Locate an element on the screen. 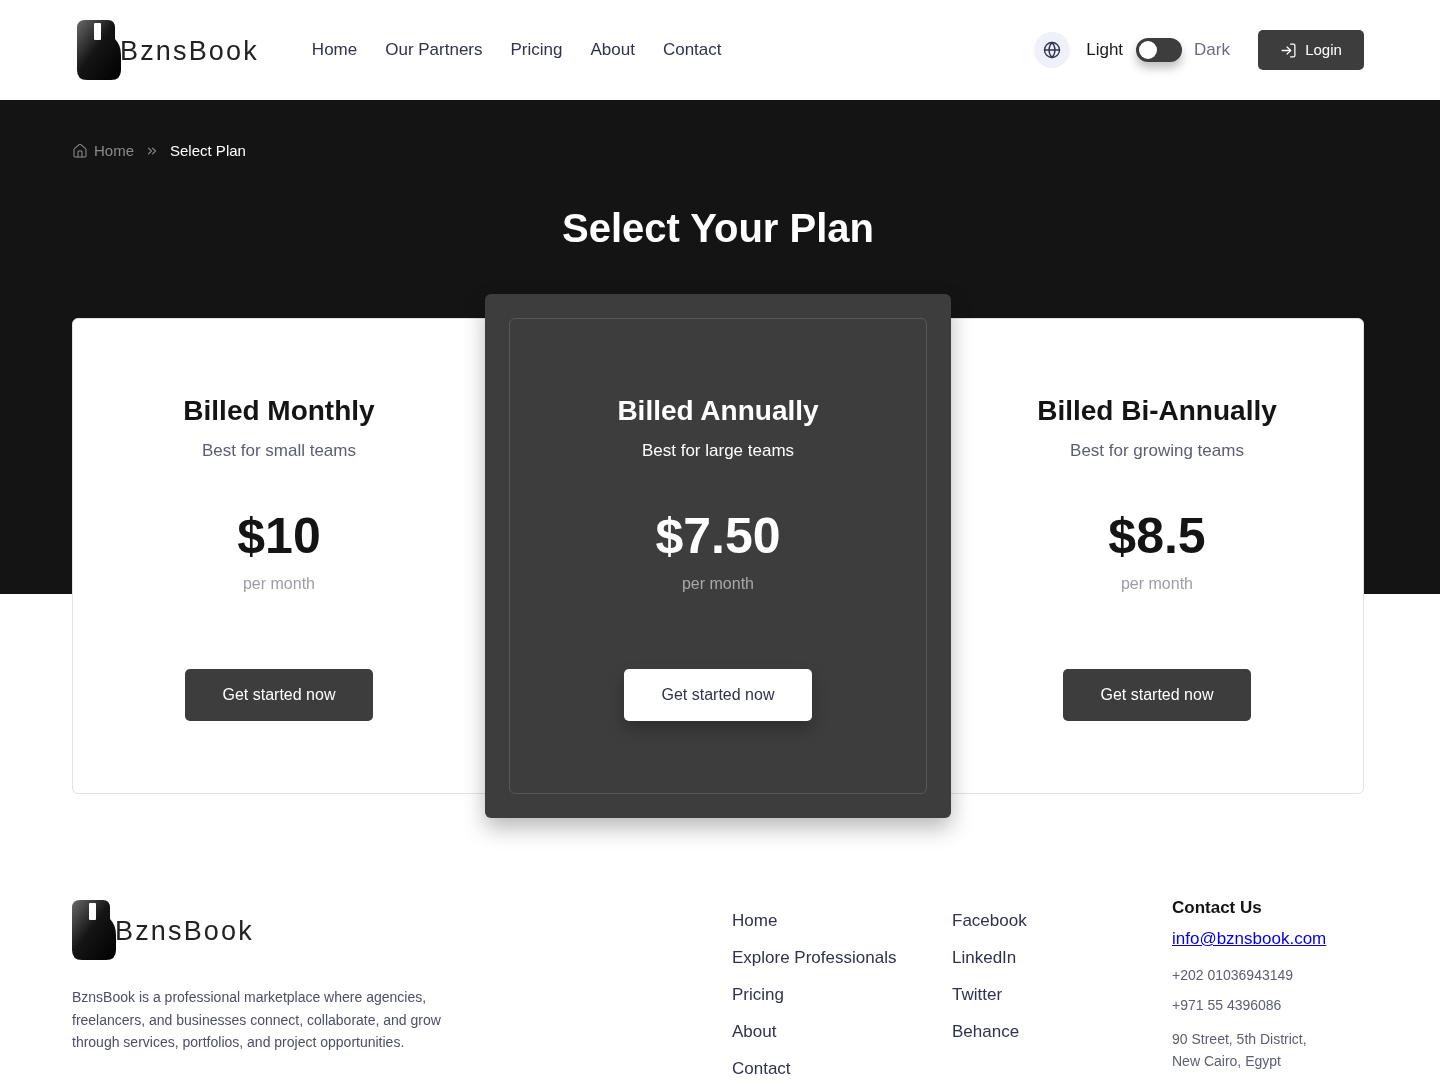 The width and height of the screenshot is (1440, 1087). email-link: info@bznsbook.com is located at coordinates (1249, 939).